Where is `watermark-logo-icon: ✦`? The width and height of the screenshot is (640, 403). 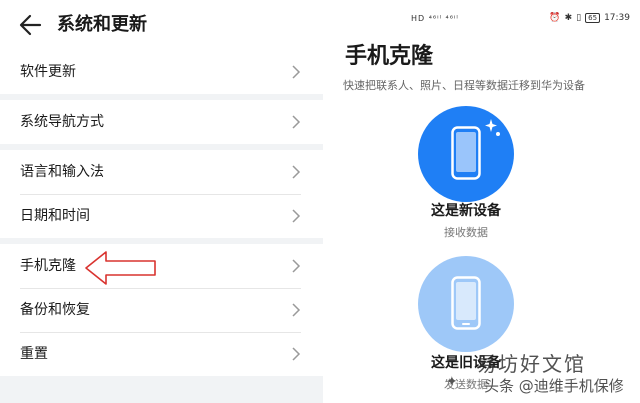
watermark-logo-icon: ✦ is located at coordinates (452, 382).